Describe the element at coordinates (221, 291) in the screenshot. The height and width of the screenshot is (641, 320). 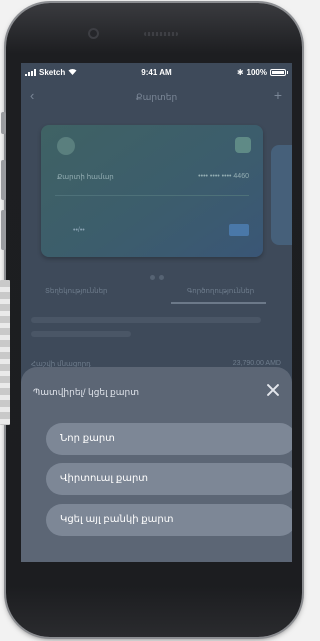
I see `tab-actions: Գործողություններ` at that location.